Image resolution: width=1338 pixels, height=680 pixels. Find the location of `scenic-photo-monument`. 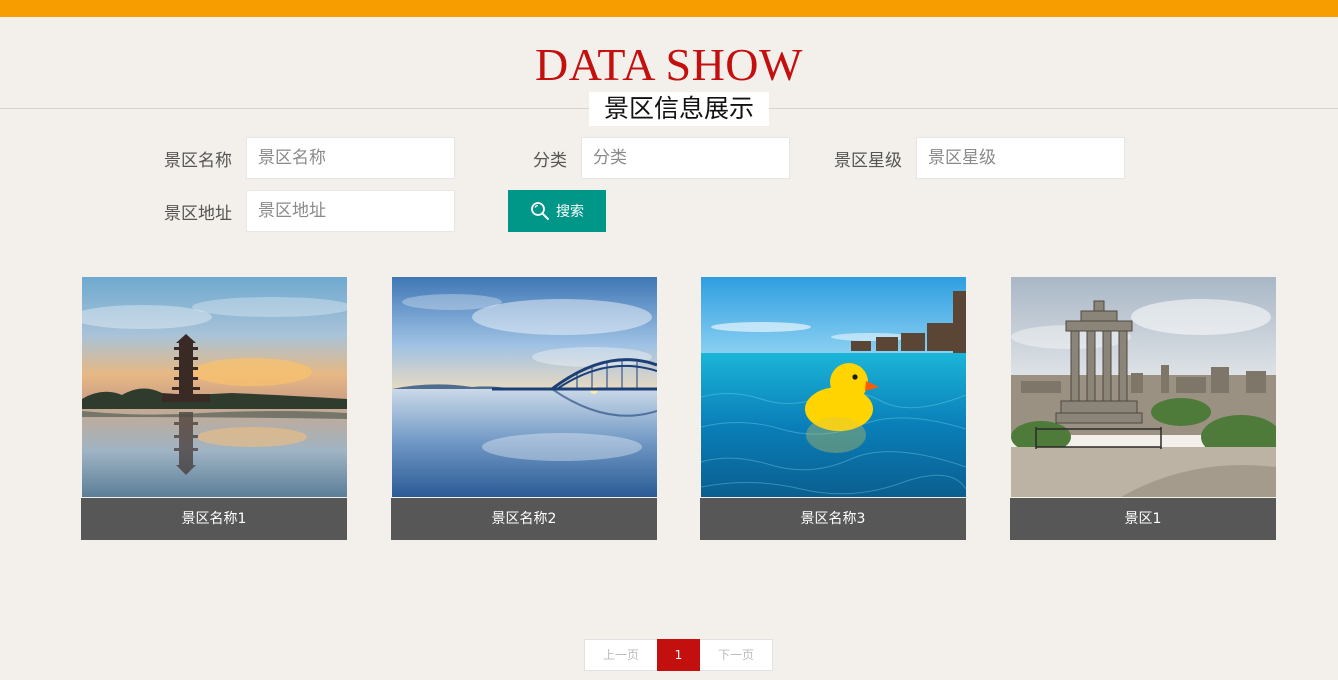

scenic-photo-monument is located at coordinates (1143, 387).